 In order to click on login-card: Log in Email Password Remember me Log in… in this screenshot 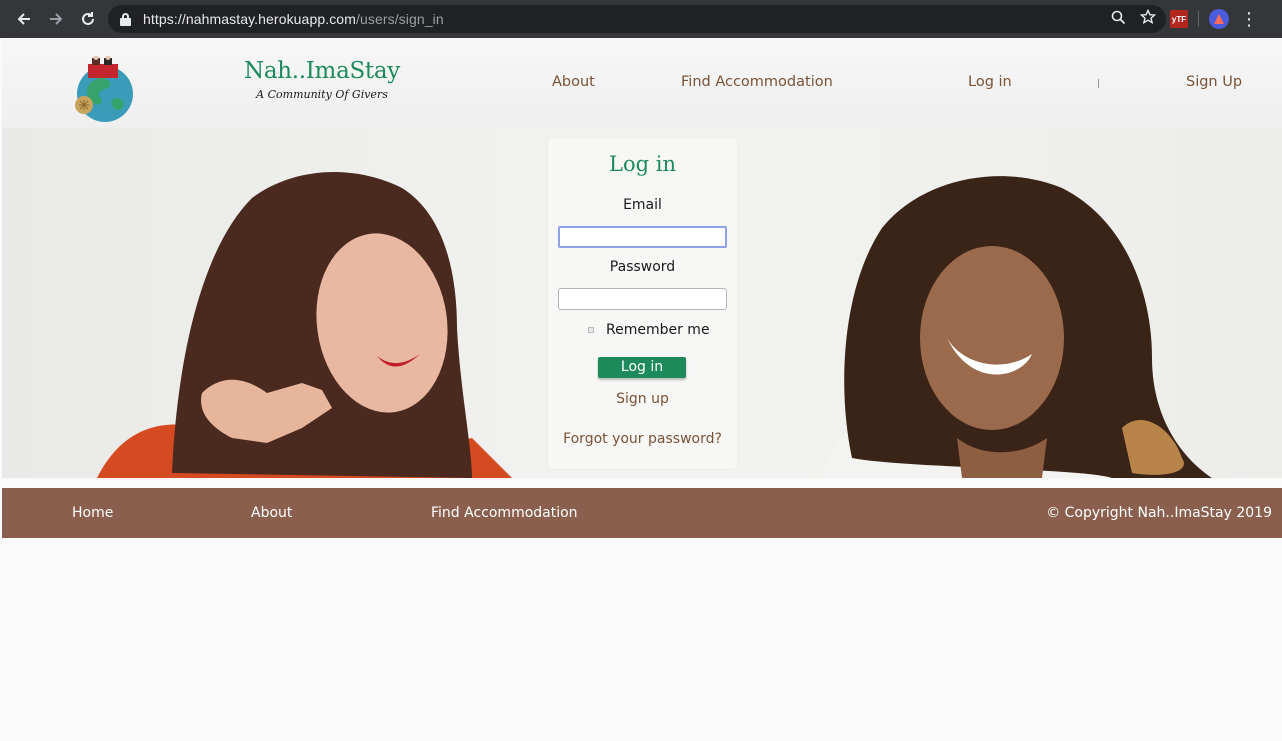, I will do `click(642, 303)`.